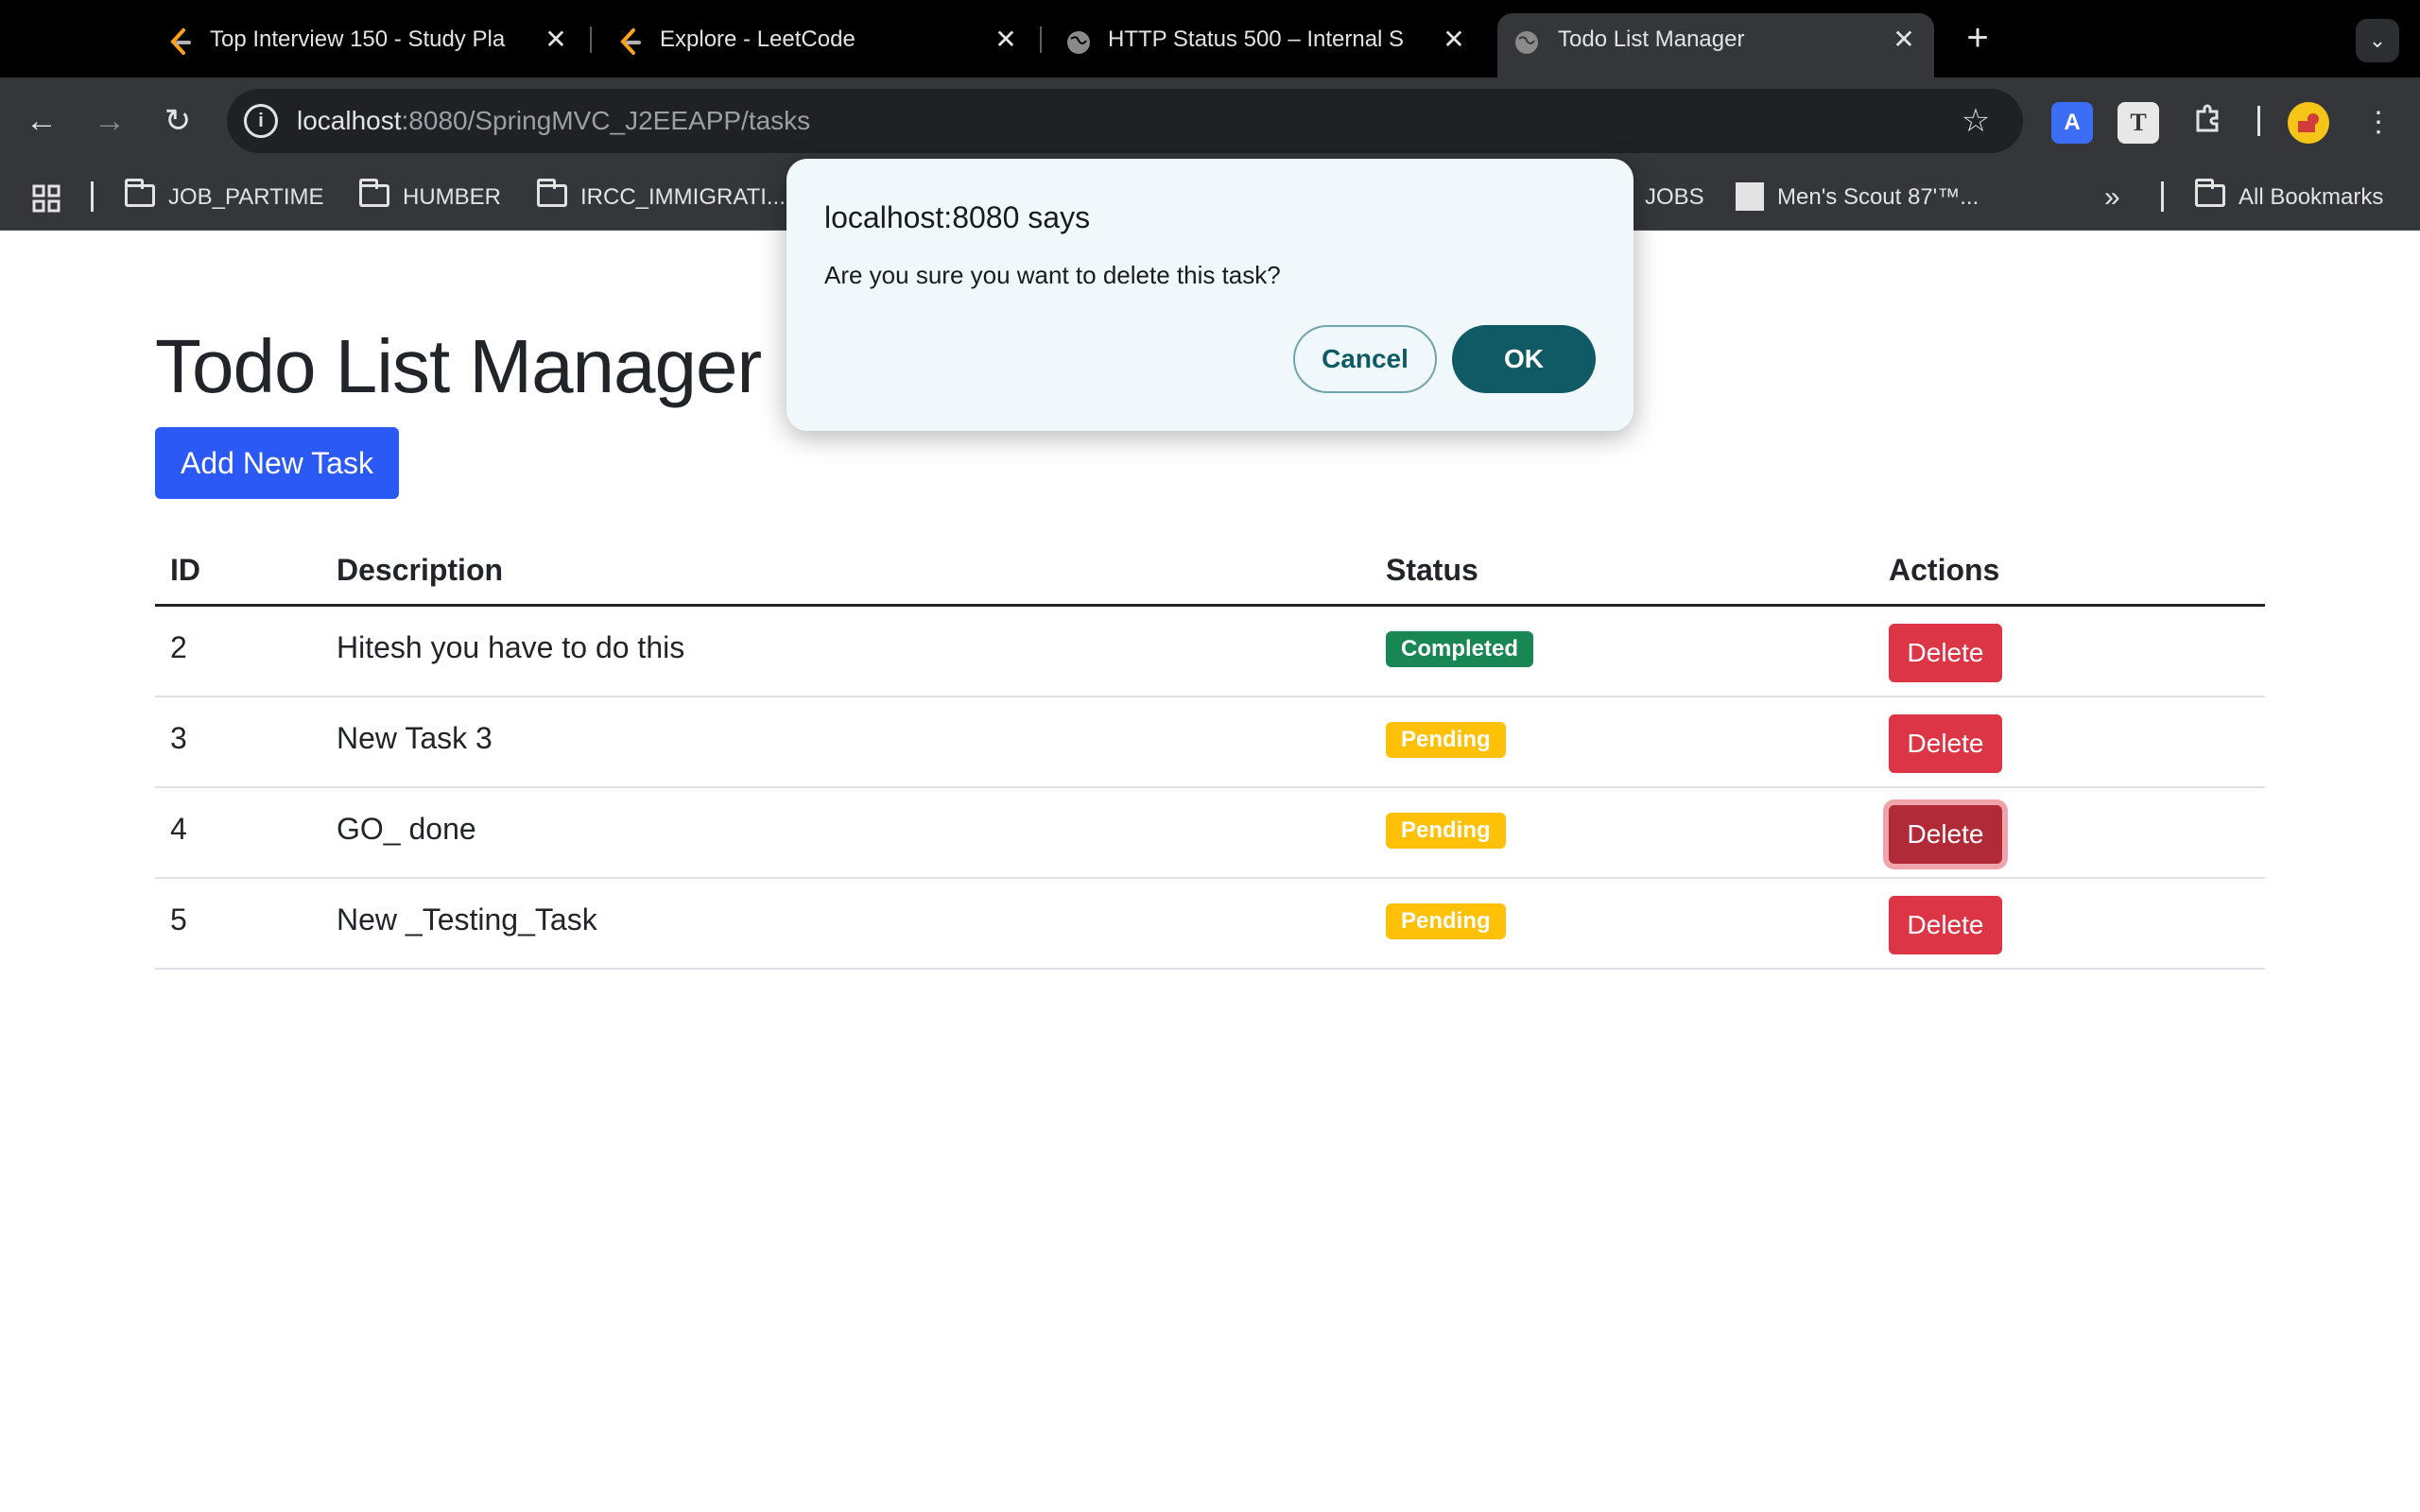 This screenshot has width=2420, height=1512. What do you see at coordinates (1524, 359) in the screenshot?
I see `ok-button: OK` at bounding box center [1524, 359].